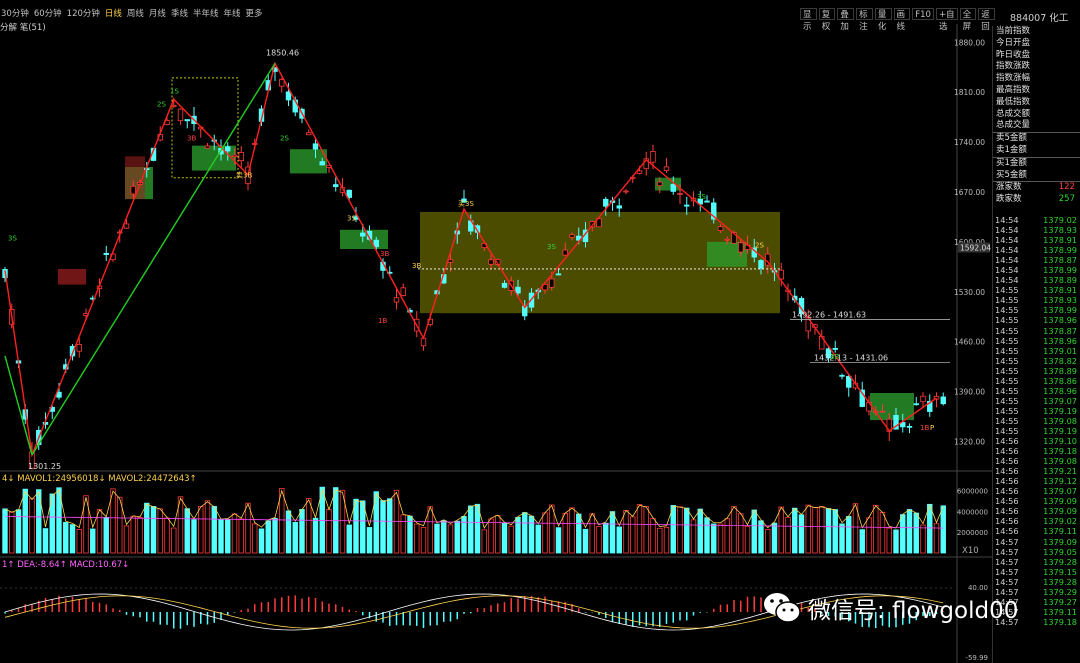 This screenshot has height=663, width=1080. Describe the element at coordinates (969, 92) in the screenshot. I see `y-tick-label: 1810.00` at that location.